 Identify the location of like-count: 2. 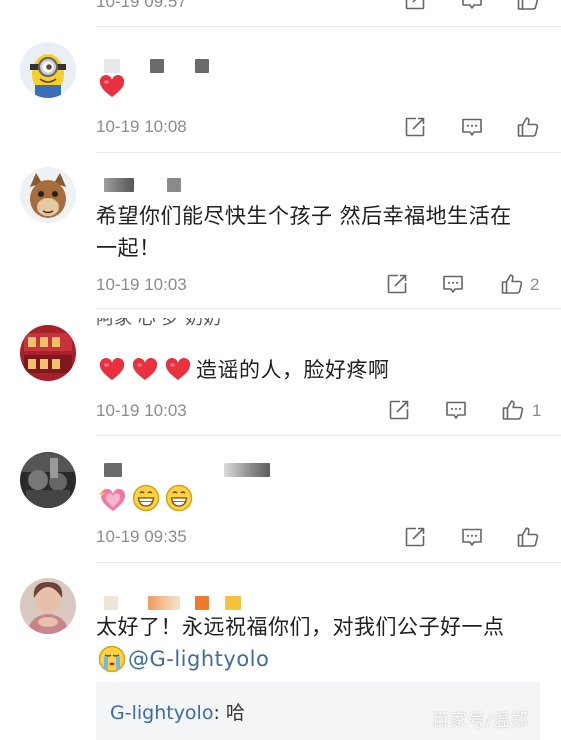
(535, 284).